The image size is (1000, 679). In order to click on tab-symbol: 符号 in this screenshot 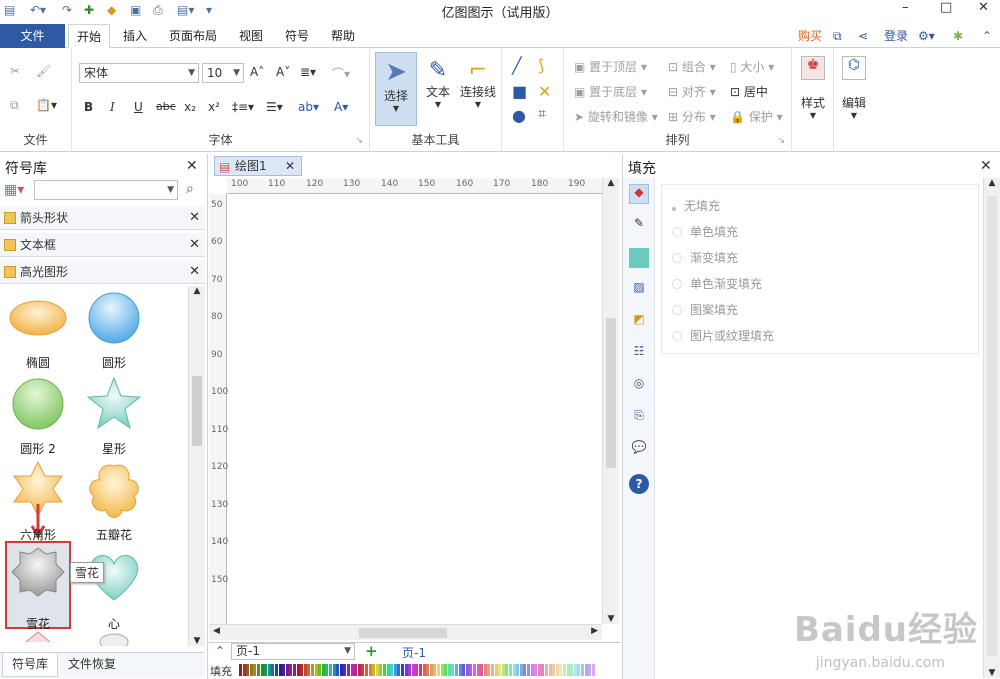, I will do `click(297, 36)`.